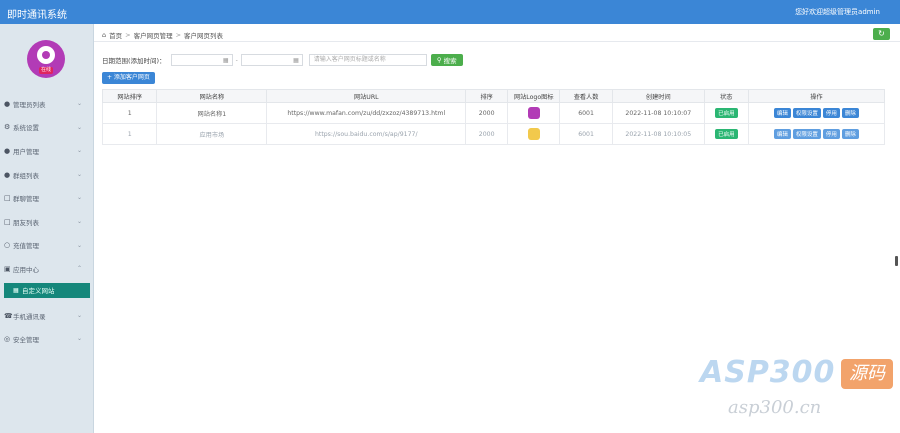 This screenshot has width=900, height=433. Describe the element at coordinates (104, 35) in the screenshot. I see `home-icon: ⌂` at that location.